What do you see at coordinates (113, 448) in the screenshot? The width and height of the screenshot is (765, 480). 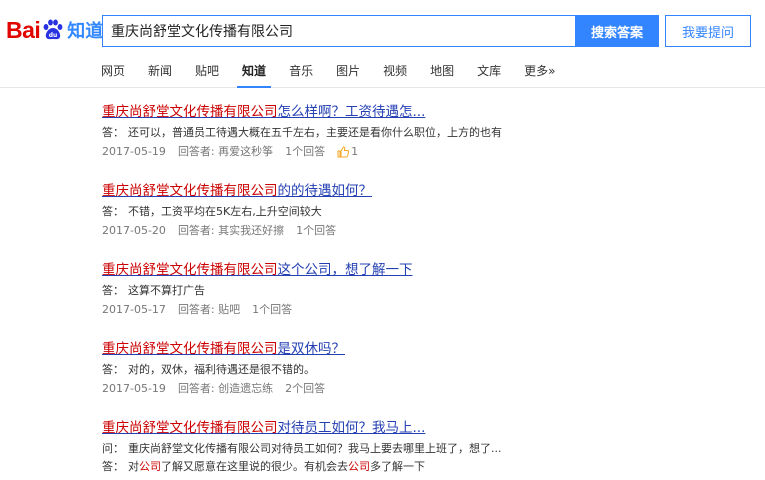 I see `snippet-label: 问：` at bounding box center [113, 448].